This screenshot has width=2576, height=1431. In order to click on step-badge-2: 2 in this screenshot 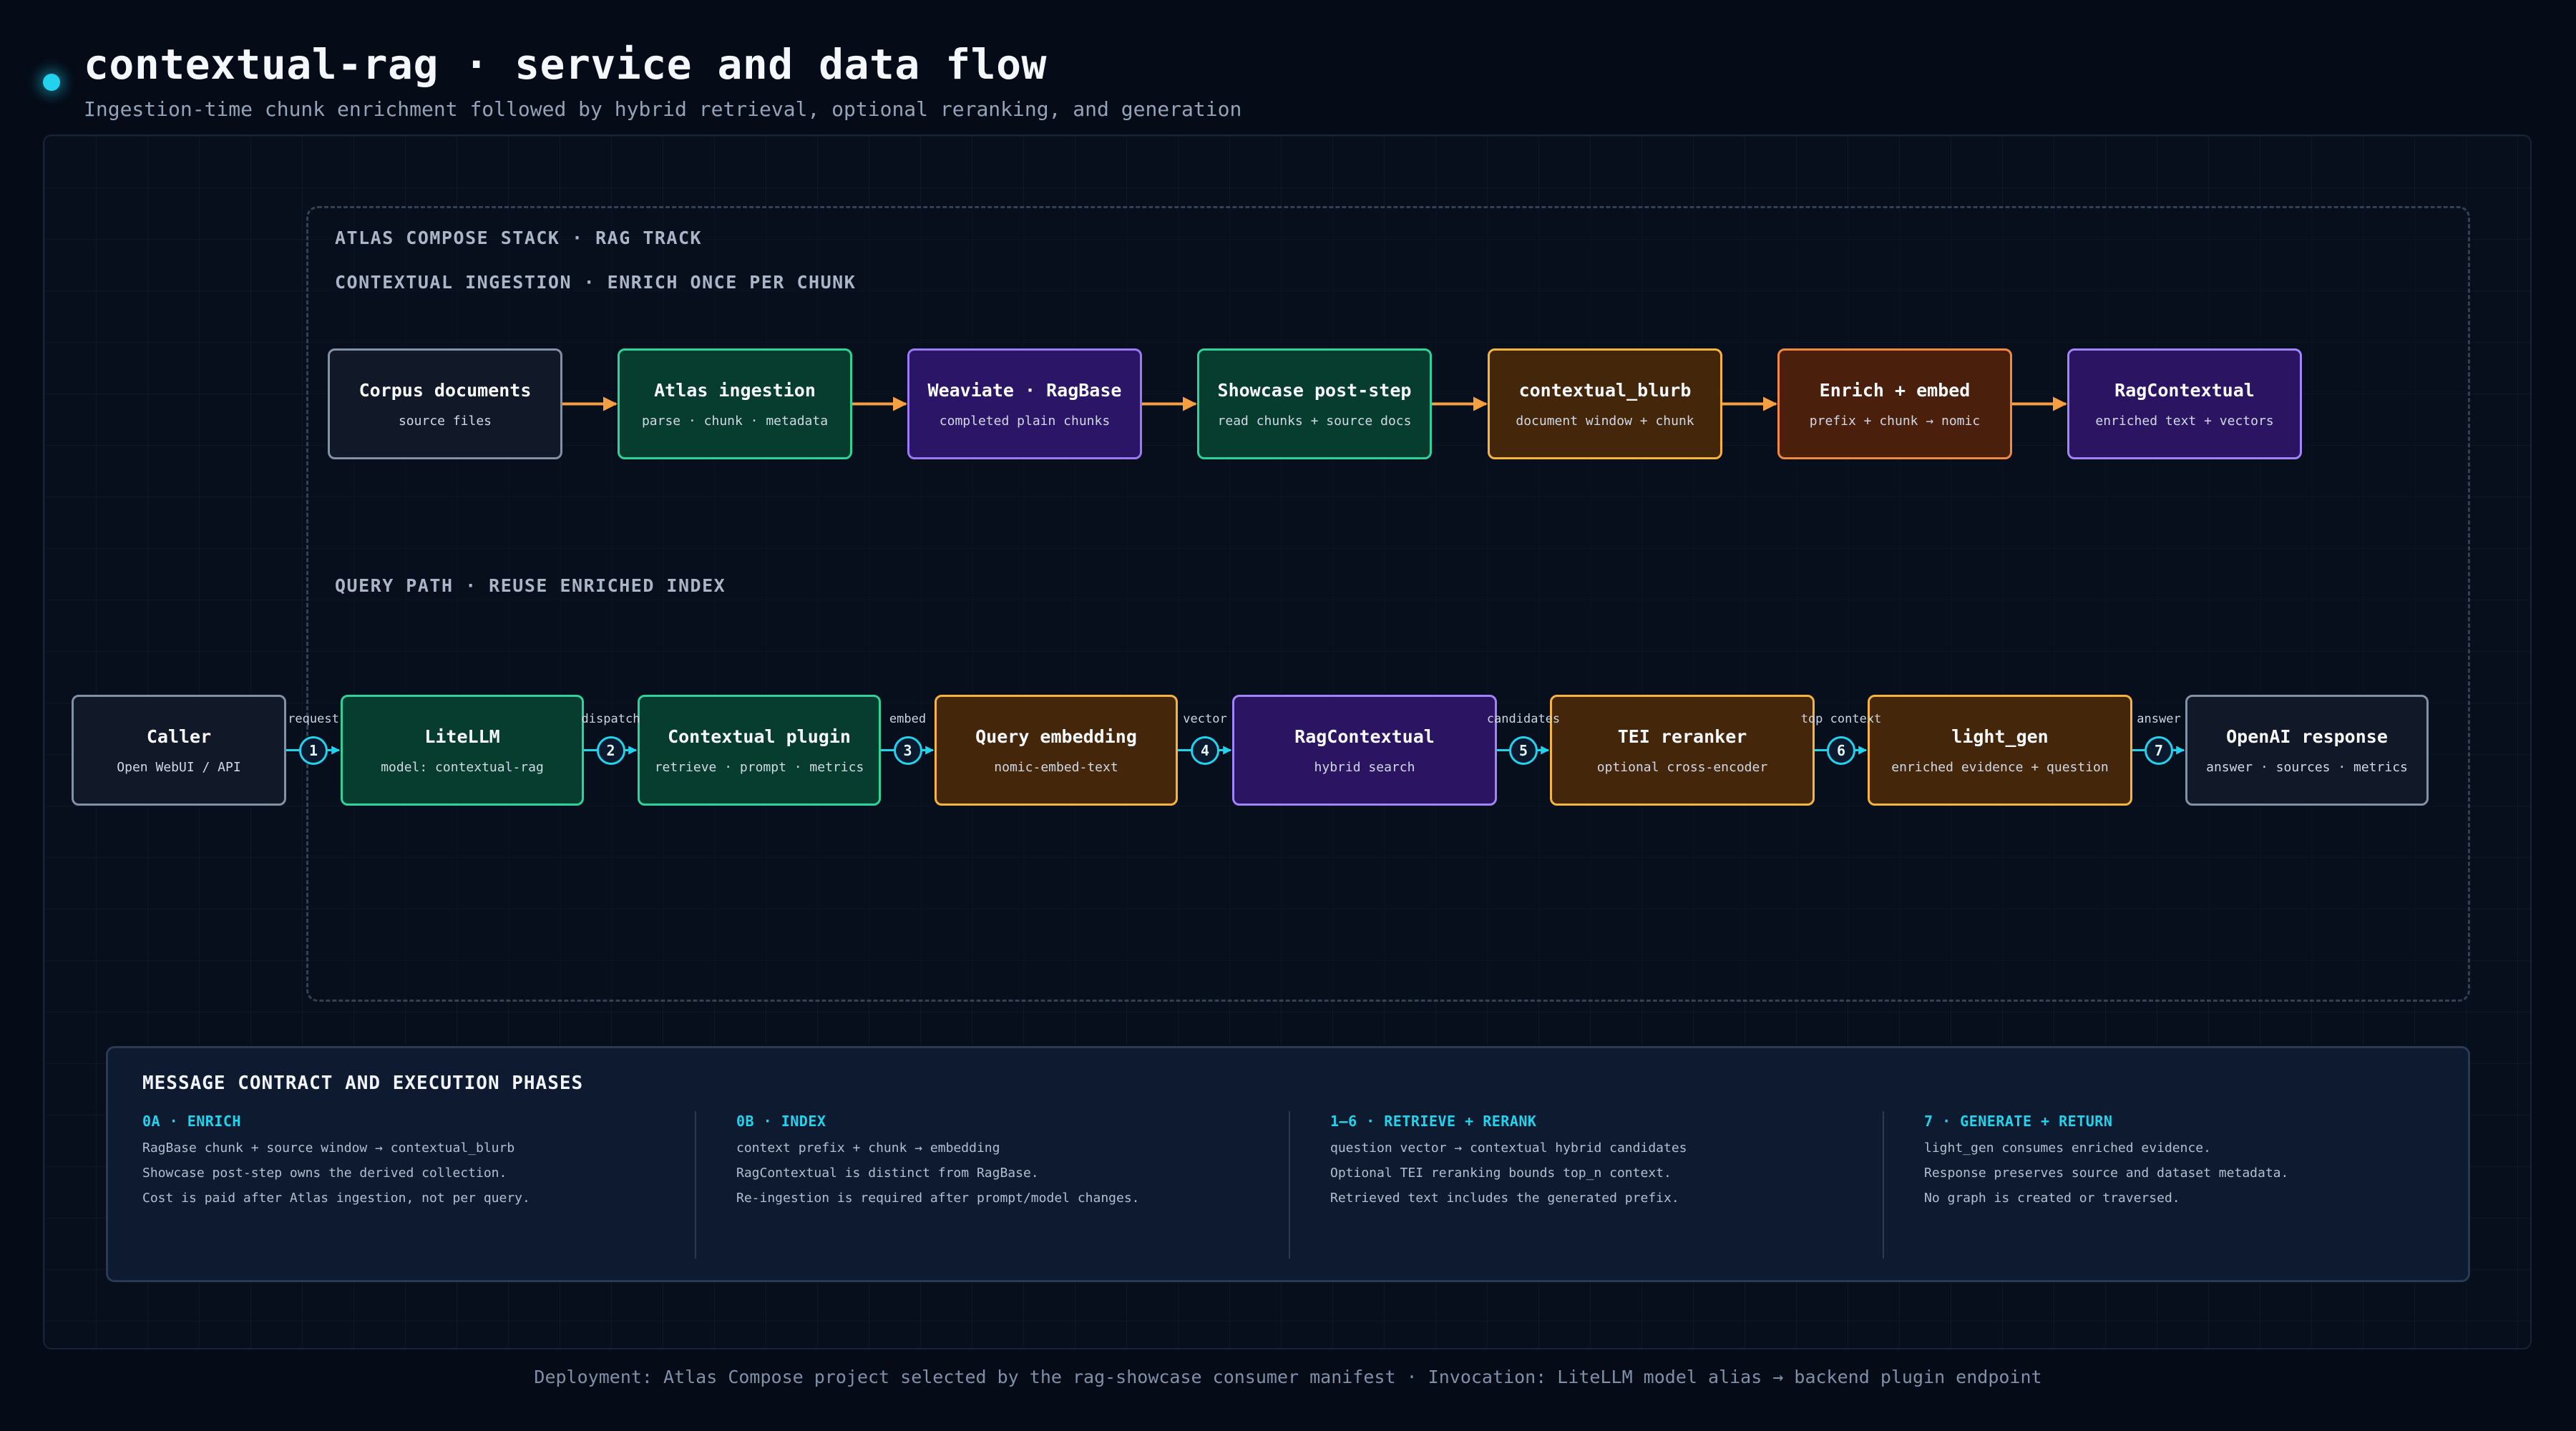, I will do `click(610, 751)`.